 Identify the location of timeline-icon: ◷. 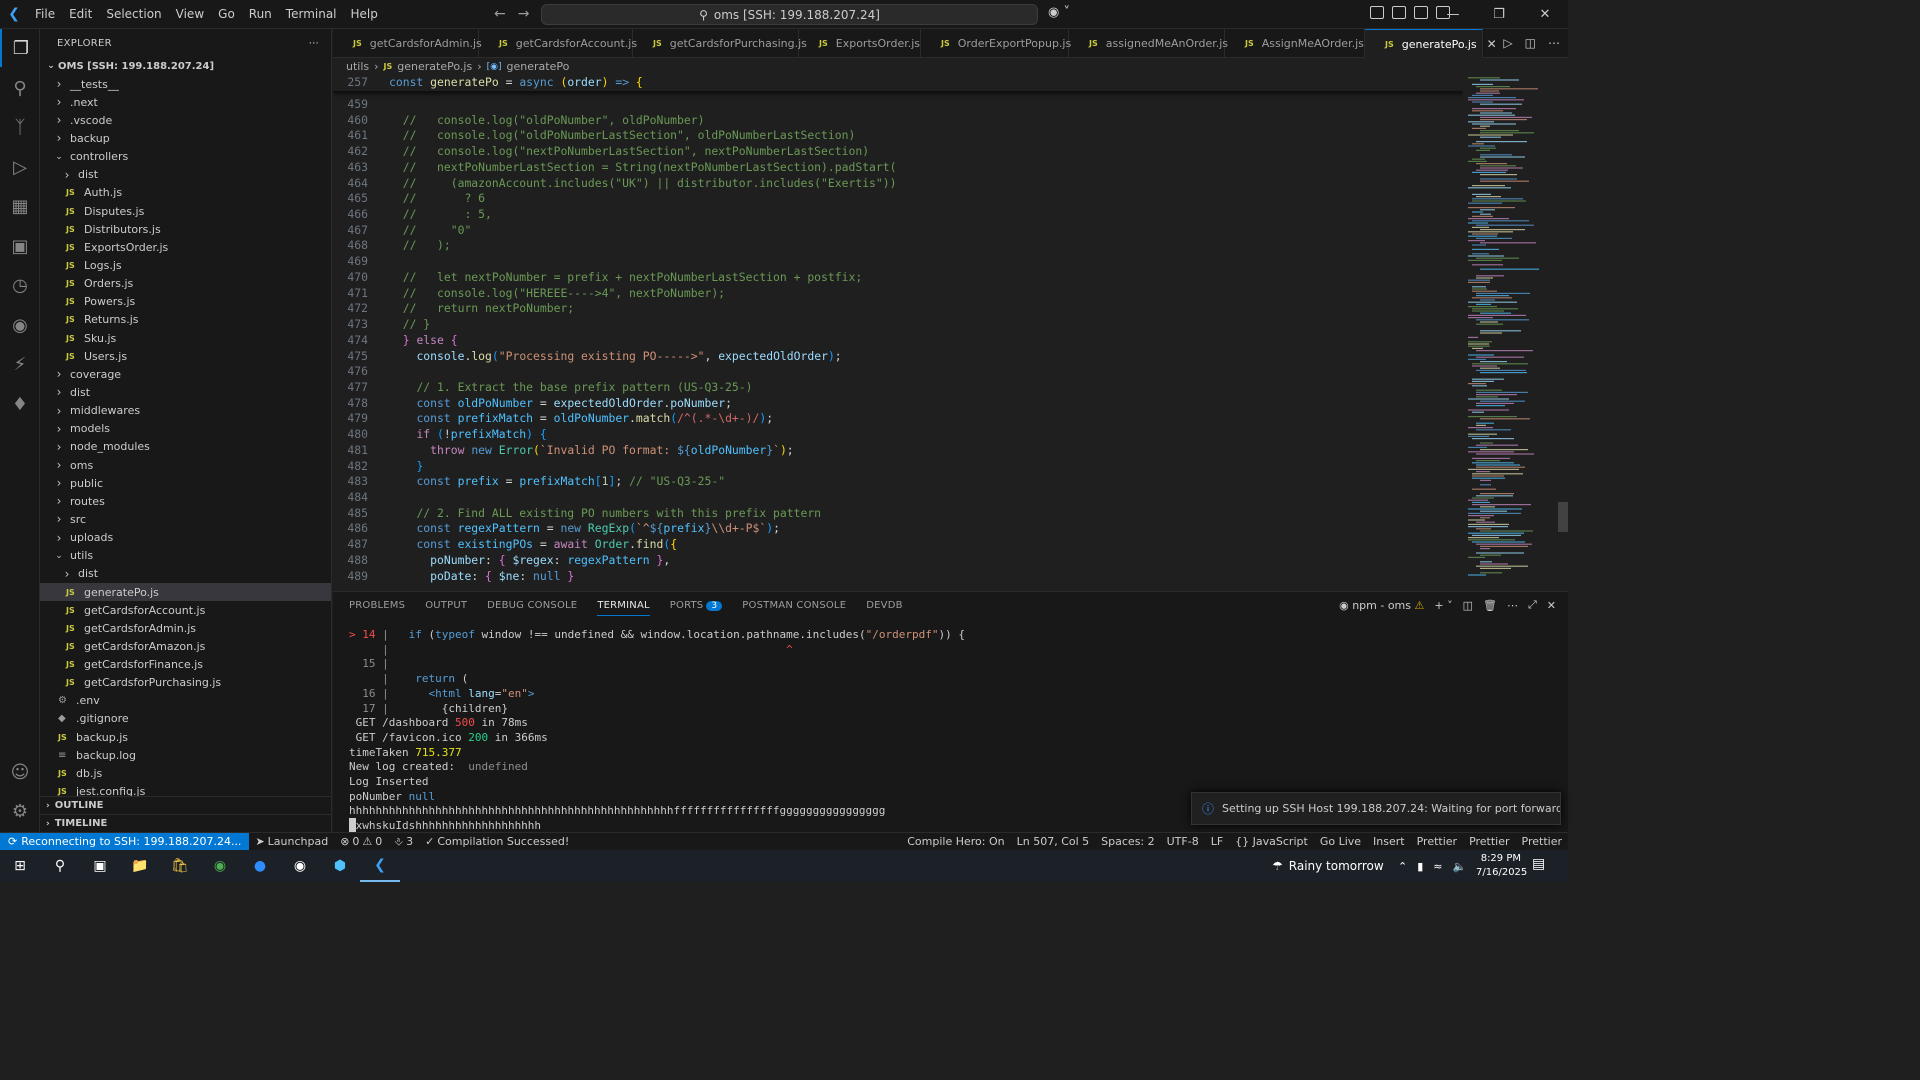
(20, 285).